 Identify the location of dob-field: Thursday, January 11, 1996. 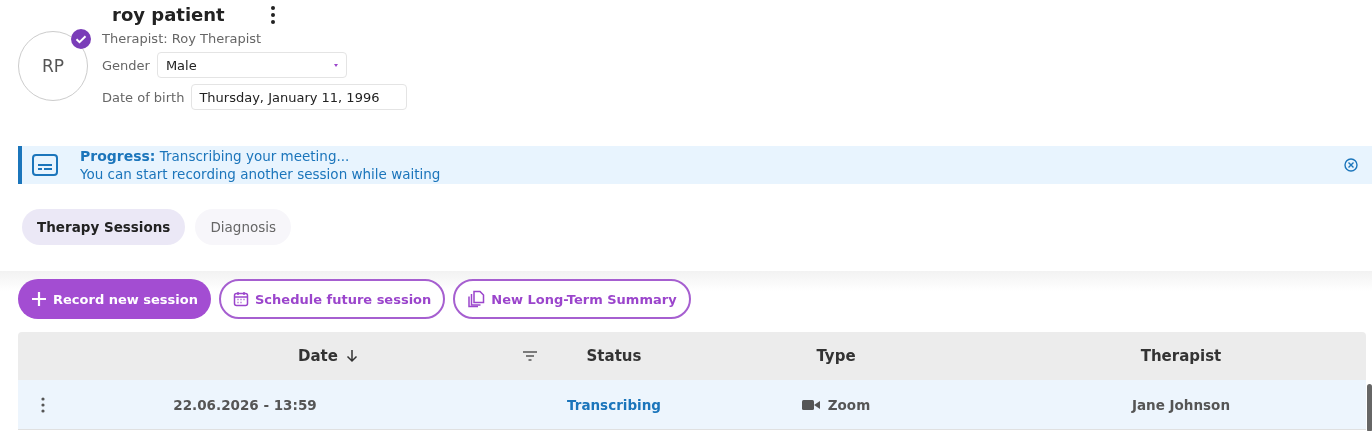
(299, 97).